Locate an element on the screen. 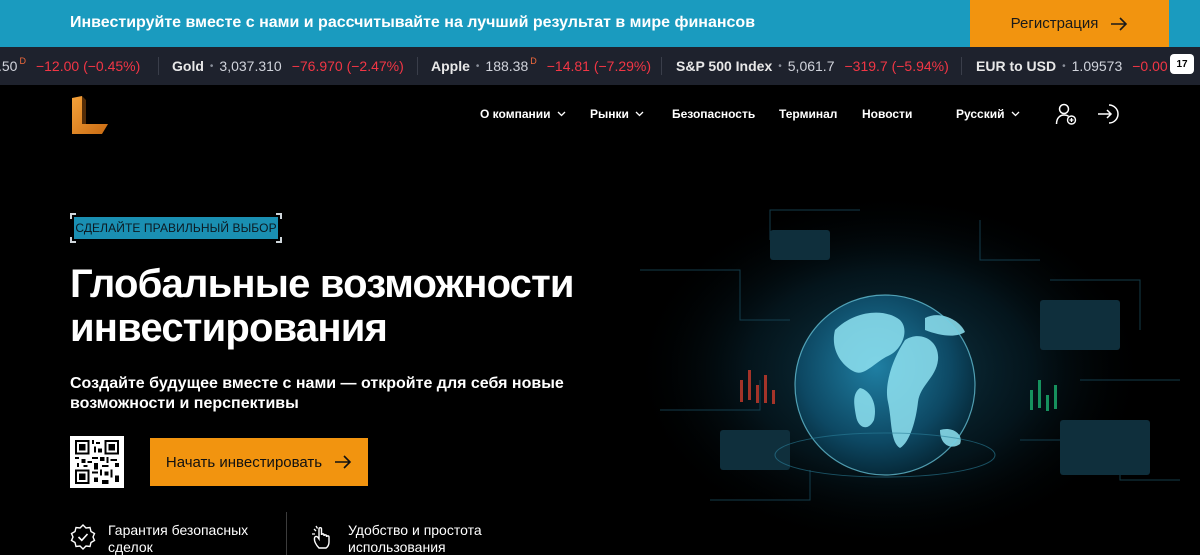 This screenshot has height=555, width=1200. ticker-name: EUR to USD is located at coordinates (1016, 66).